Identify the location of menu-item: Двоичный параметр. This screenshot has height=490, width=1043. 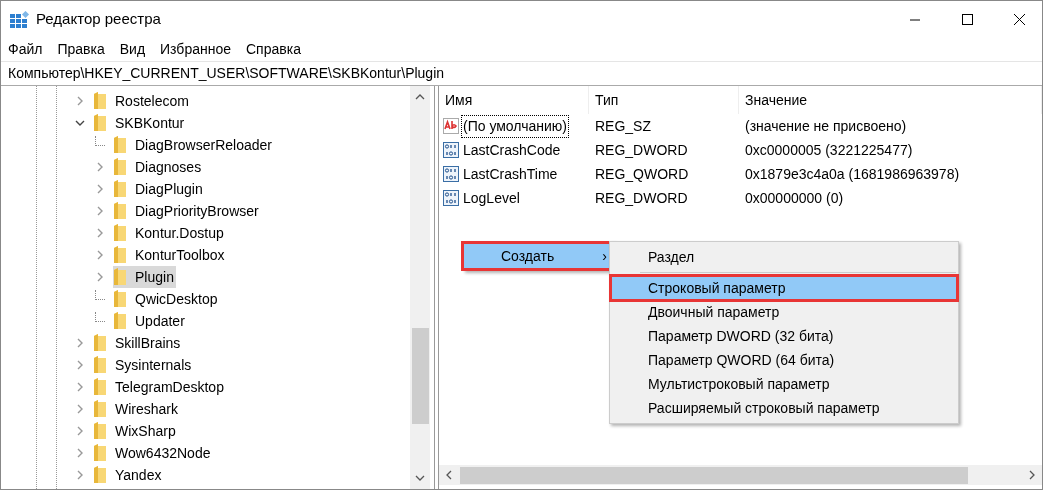
(784, 312).